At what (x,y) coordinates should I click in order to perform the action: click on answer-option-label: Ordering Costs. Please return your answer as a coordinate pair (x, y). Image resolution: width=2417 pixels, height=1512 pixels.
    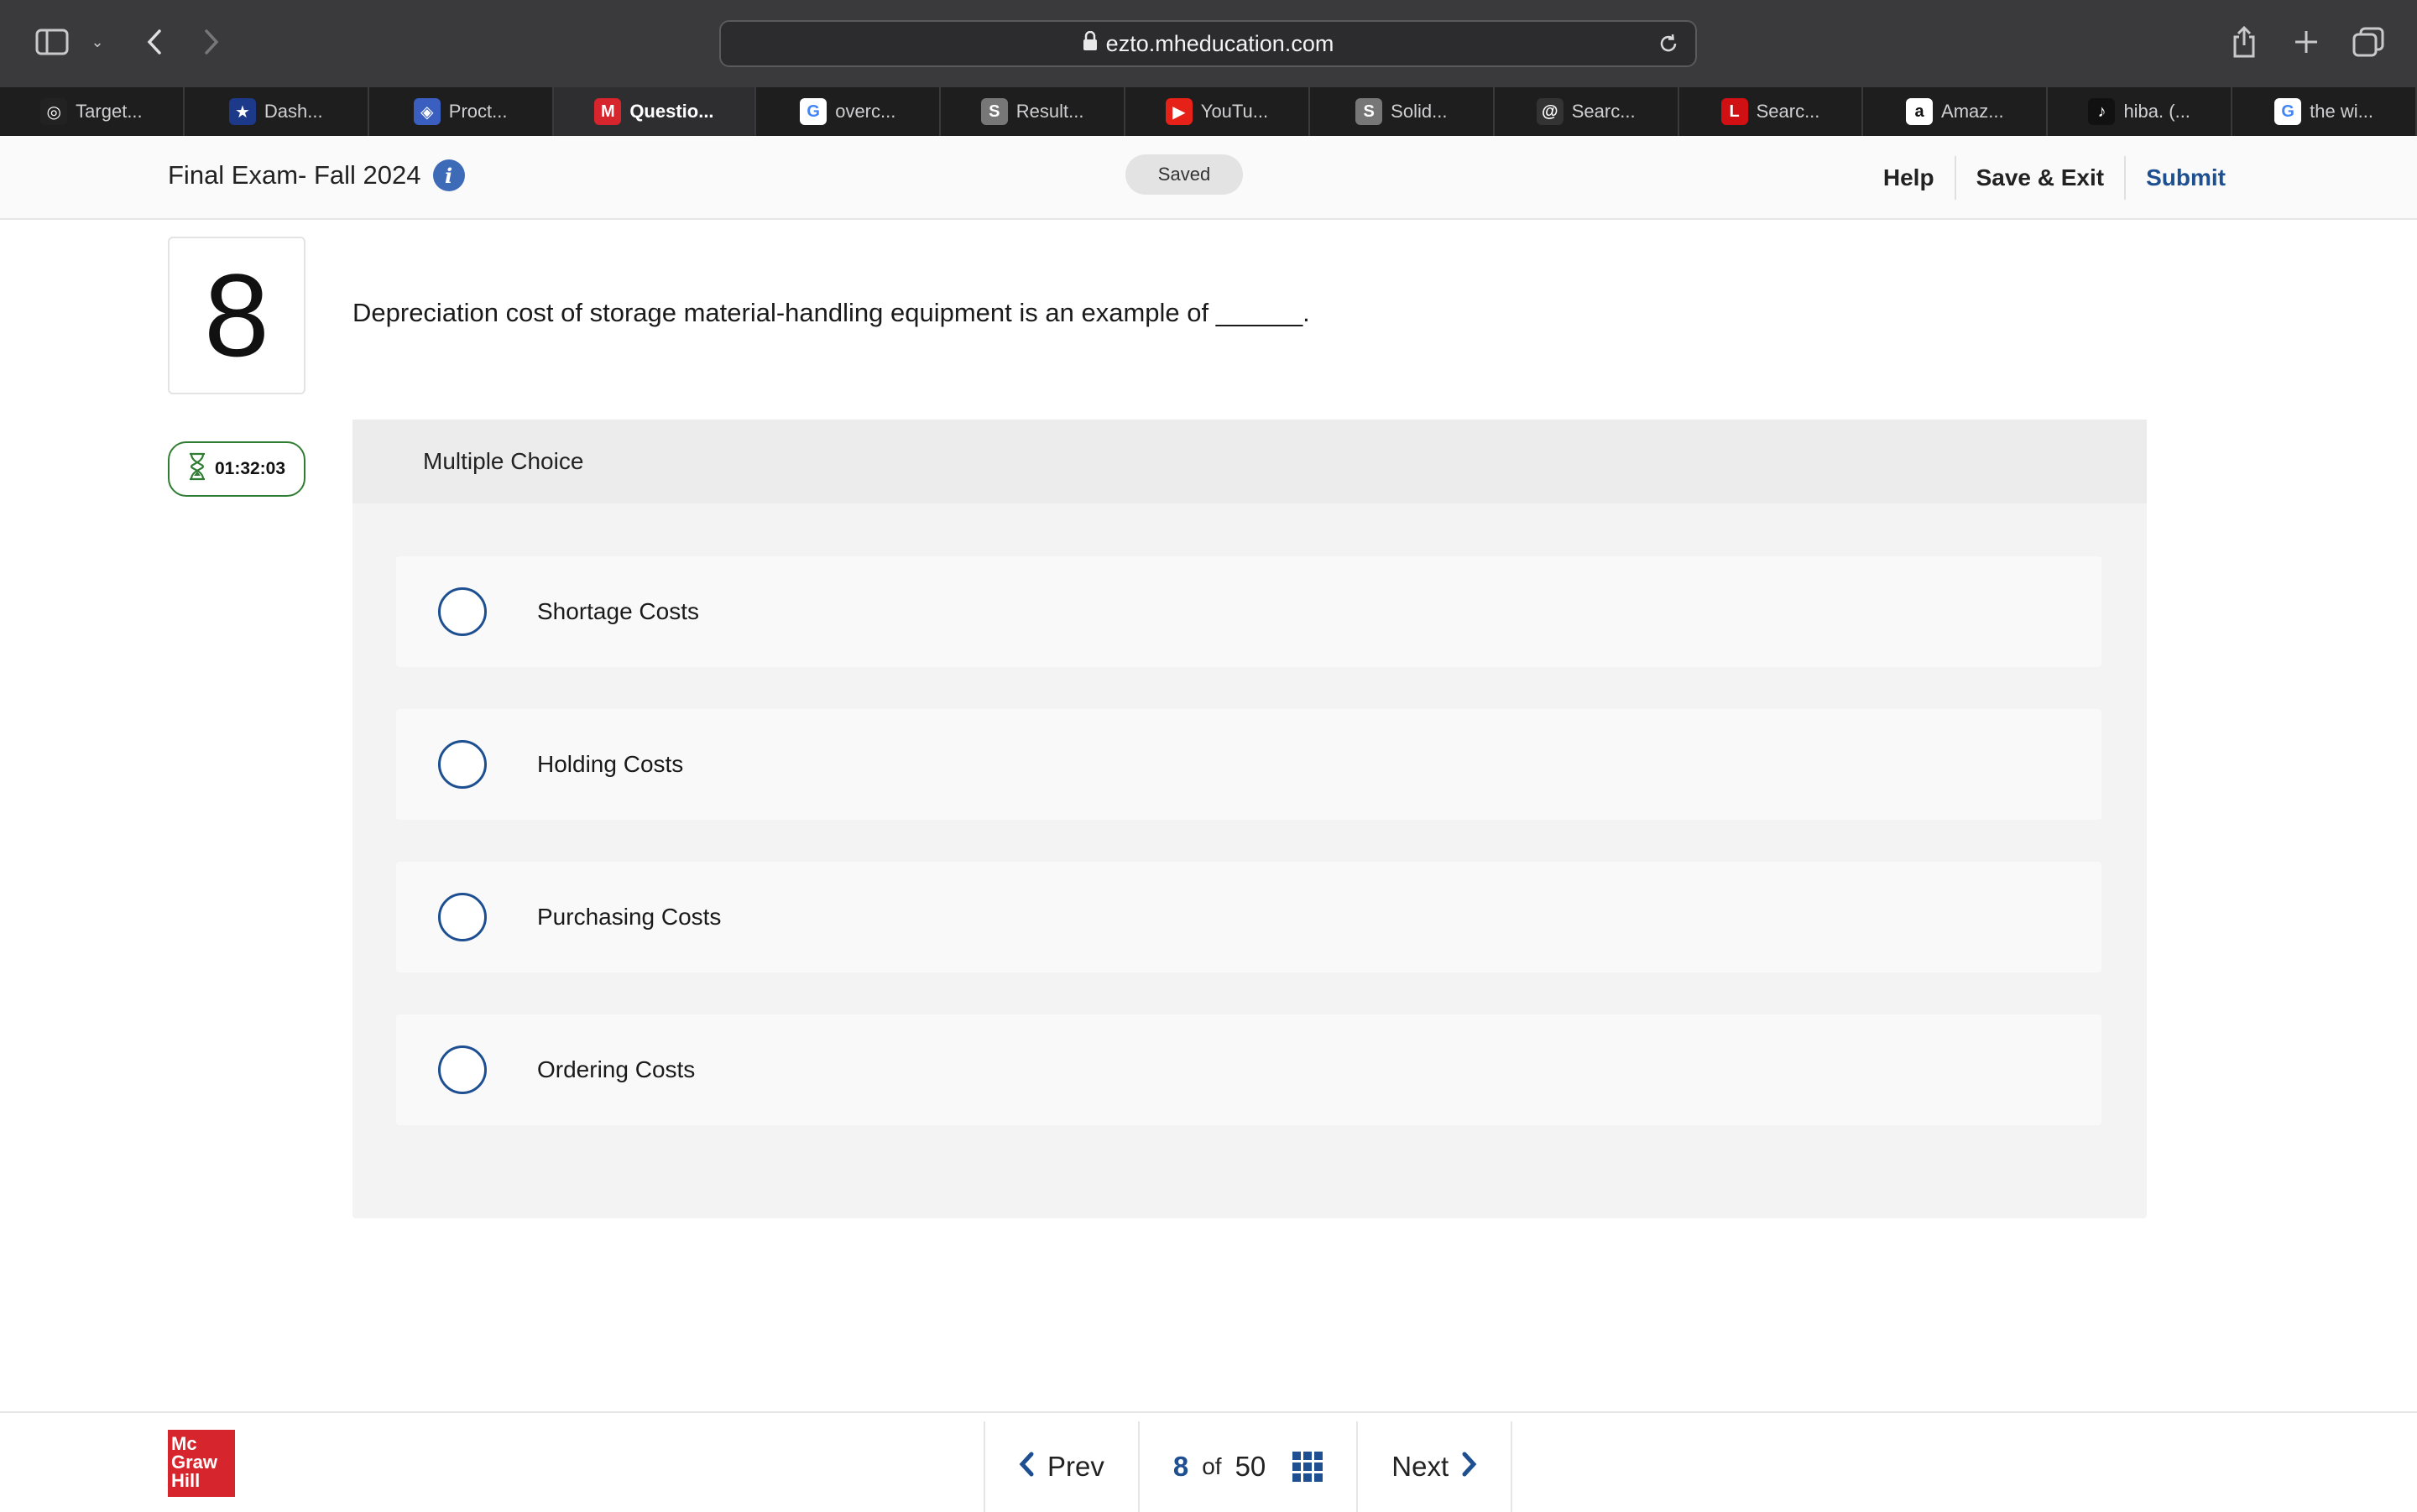
    Looking at the image, I should click on (616, 1069).